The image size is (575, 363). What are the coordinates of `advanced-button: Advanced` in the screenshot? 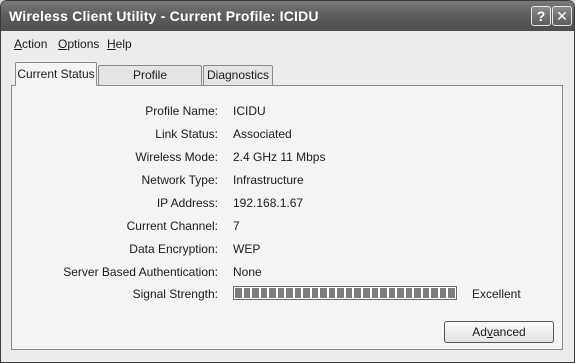 It's located at (499, 332).